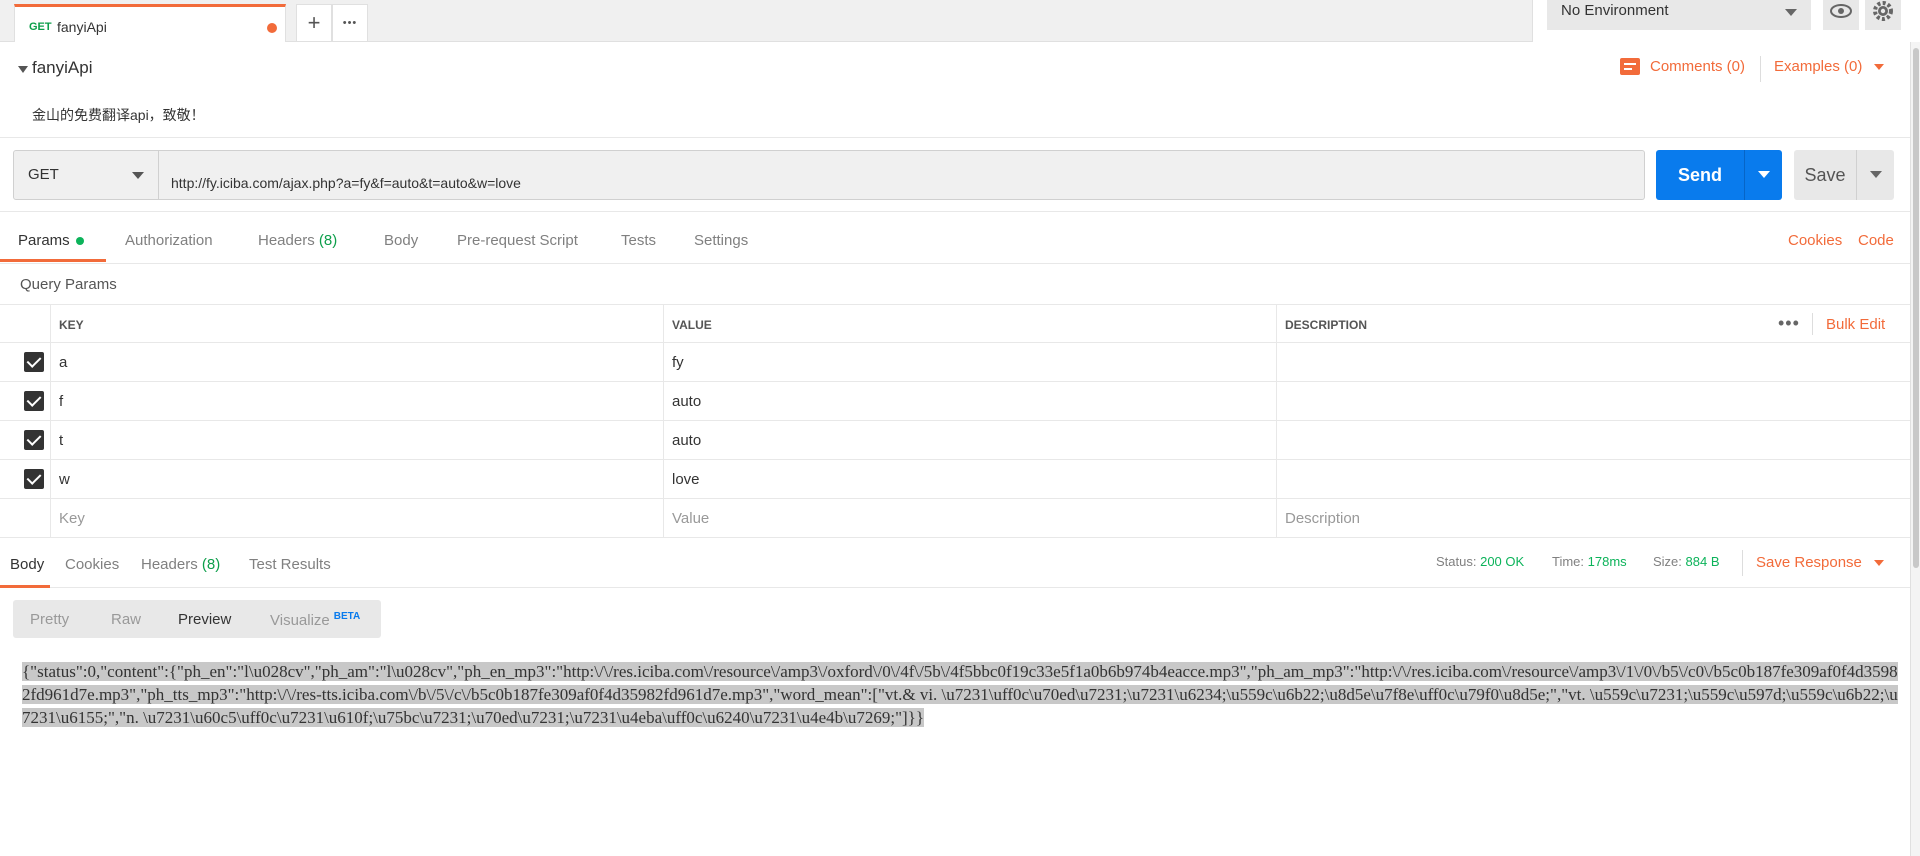 This screenshot has width=1920, height=856. Describe the element at coordinates (356, 440) in the screenshot. I see `param-key: t` at that location.